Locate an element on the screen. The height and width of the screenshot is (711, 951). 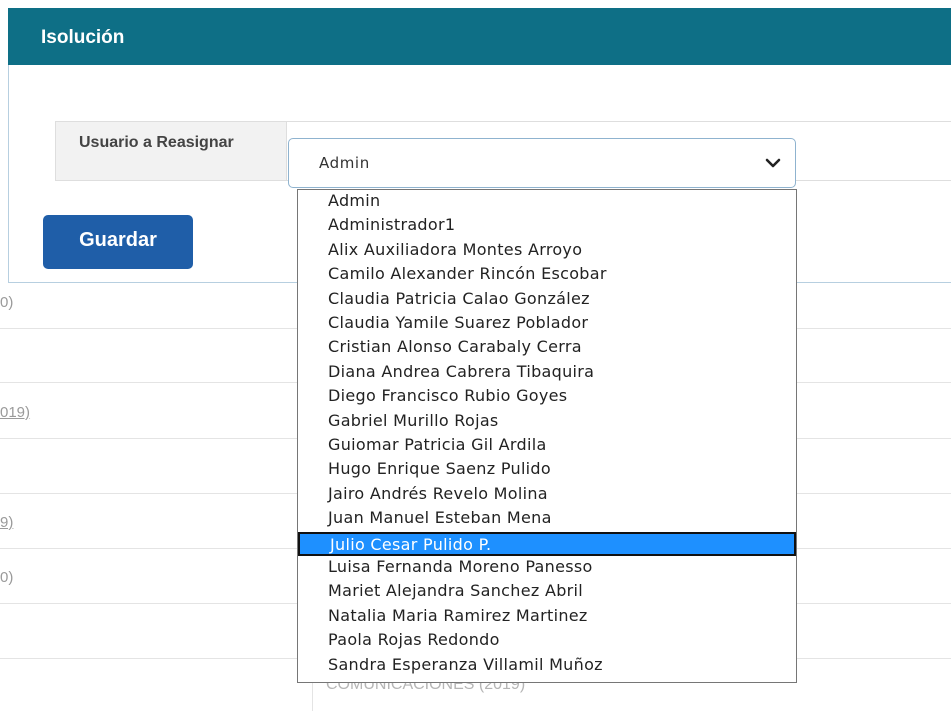
dropdown-option: Jairo Andrés Revelo Molina is located at coordinates (547, 495).